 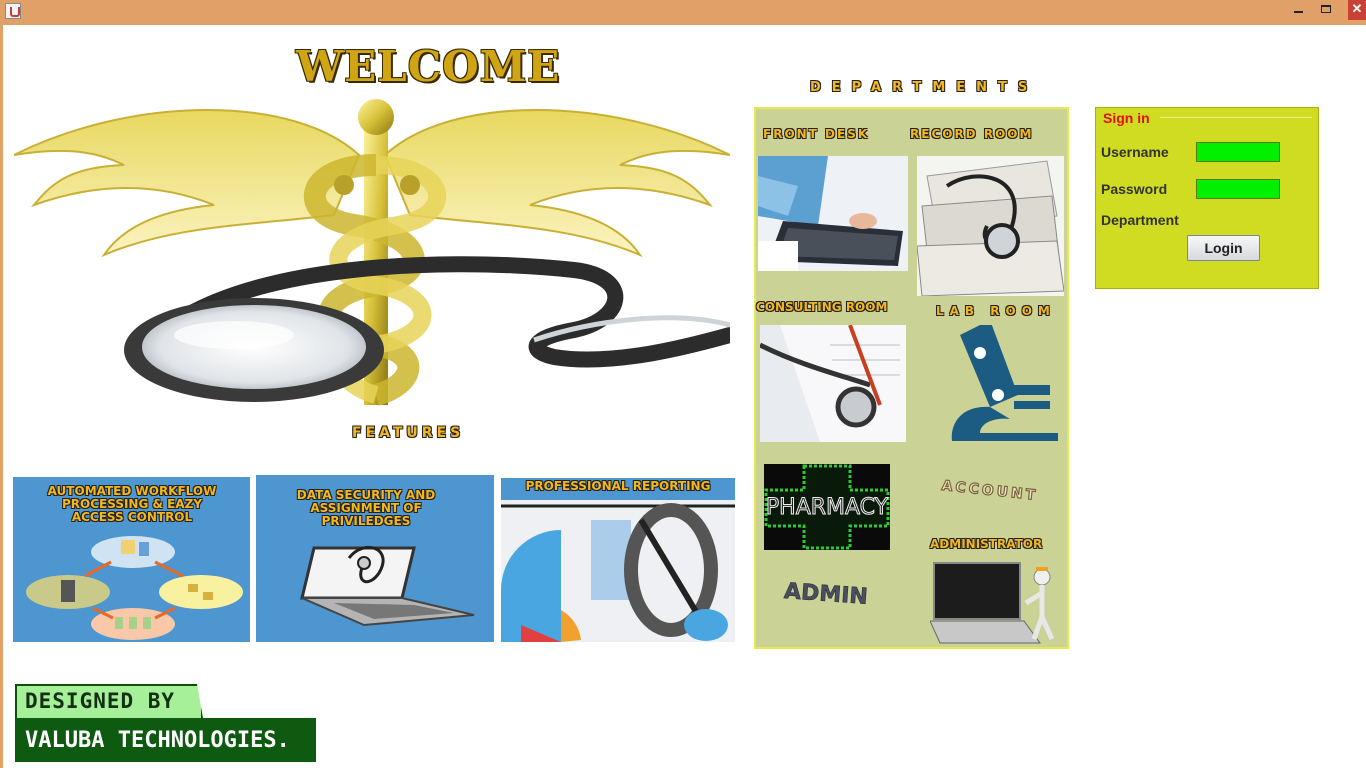 I want to click on feature-tile-reporting: PROFESSIONAL REPORTING, so click(x=618, y=560).